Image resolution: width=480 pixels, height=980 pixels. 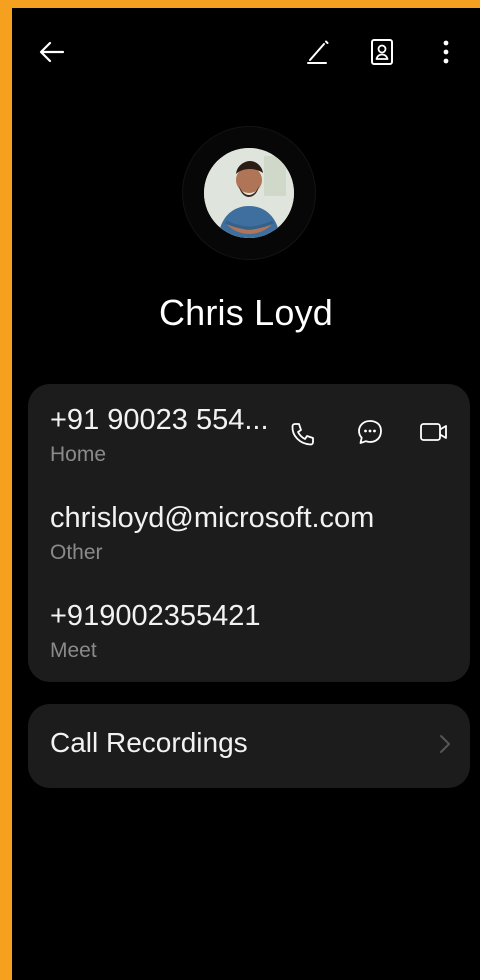 What do you see at coordinates (73, 650) in the screenshot?
I see `meet-type-label: Meet` at bounding box center [73, 650].